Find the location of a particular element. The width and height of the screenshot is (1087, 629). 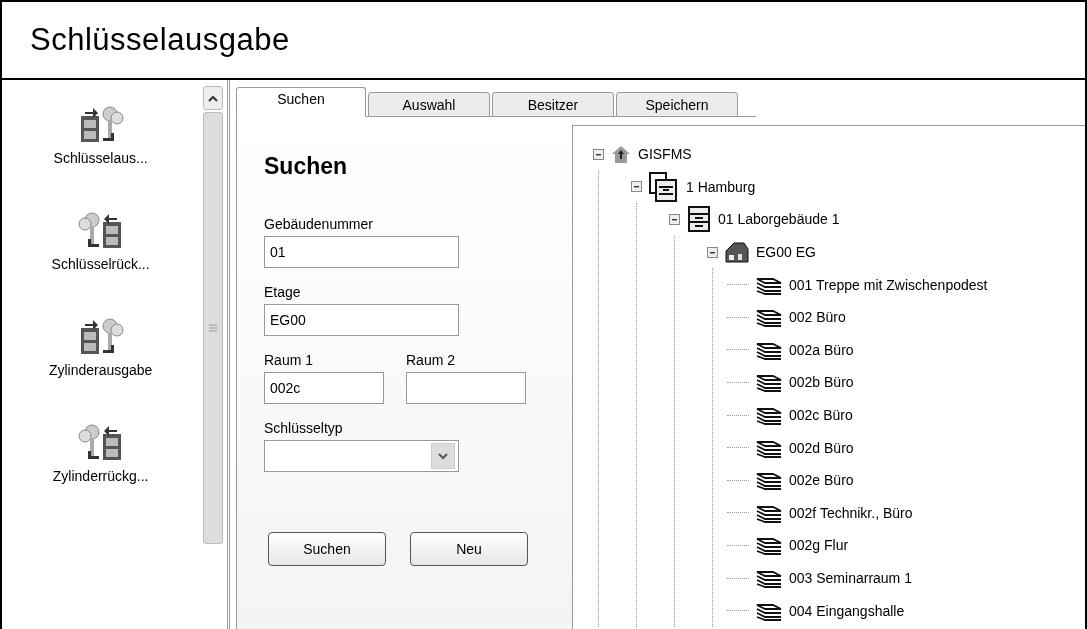

form-heading: Suchen is located at coordinates (306, 166).